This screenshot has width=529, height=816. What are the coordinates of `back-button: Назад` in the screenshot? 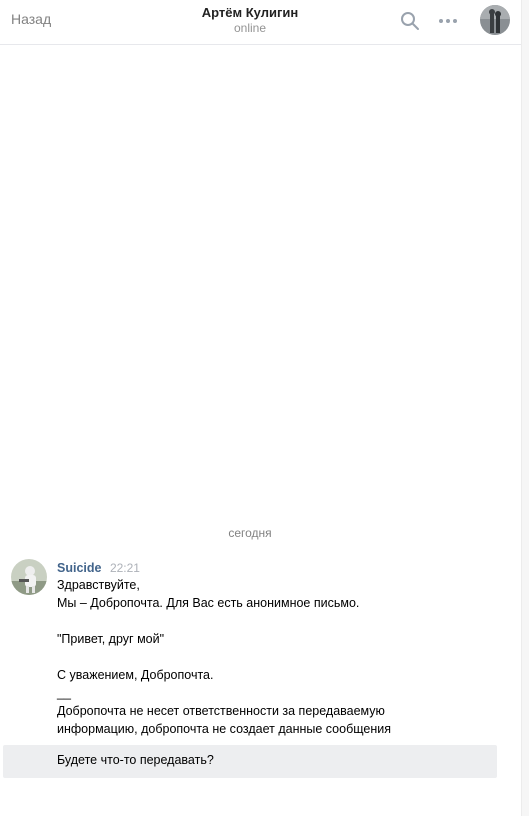 It's located at (31, 19).